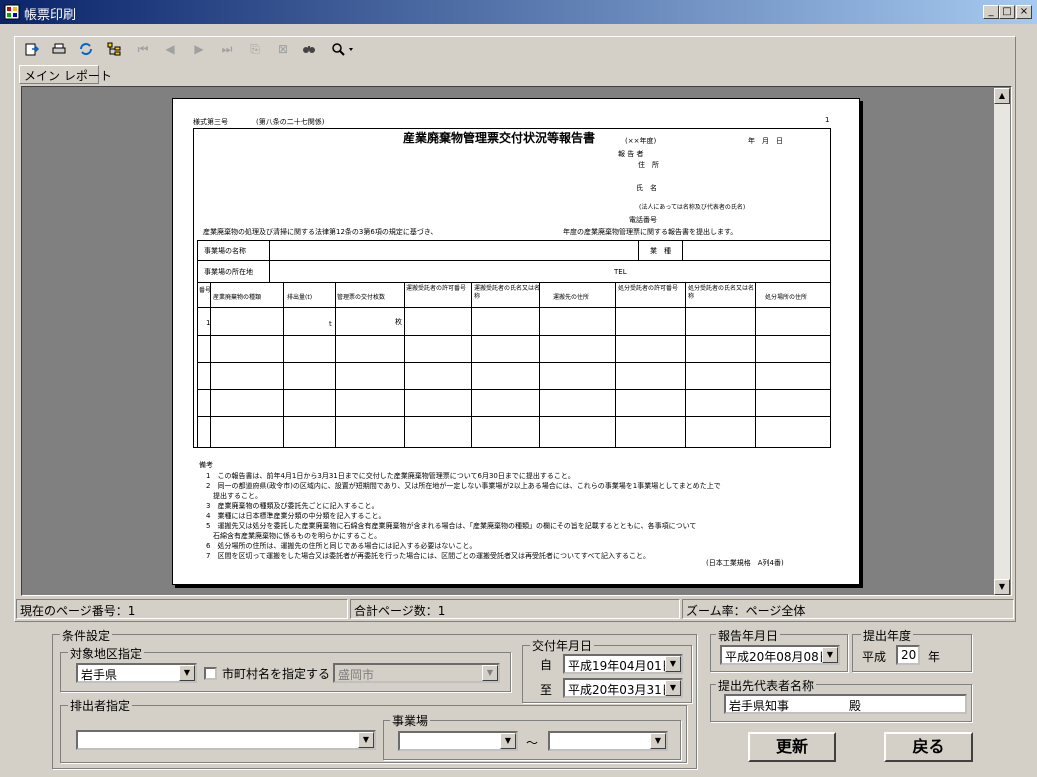 The width and height of the screenshot is (1037, 777). Describe the element at coordinates (330, 324) in the screenshot. I see `unit-t: t` at that location.